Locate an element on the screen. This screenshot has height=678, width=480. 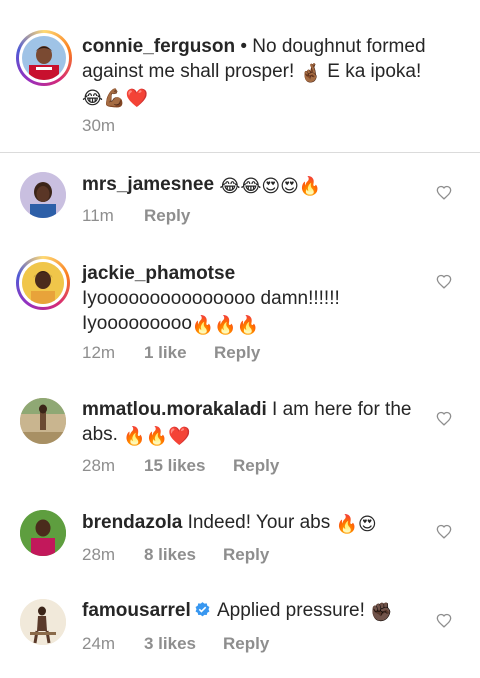
comment-body-line2: Iyooooooooo is located at coordinates (137, 323).